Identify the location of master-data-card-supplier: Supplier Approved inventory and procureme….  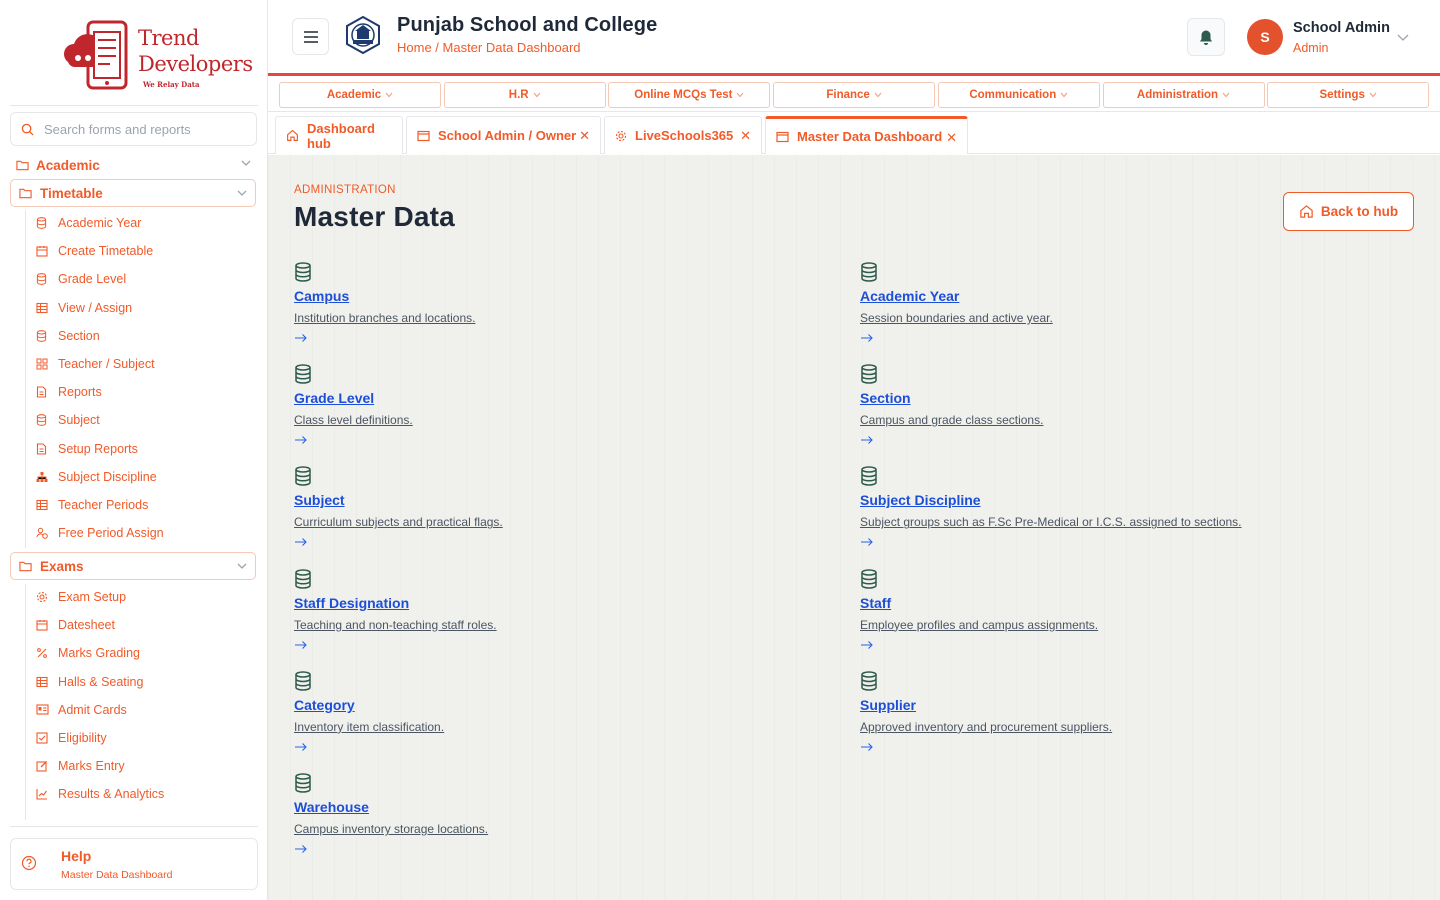
(1110, 716).